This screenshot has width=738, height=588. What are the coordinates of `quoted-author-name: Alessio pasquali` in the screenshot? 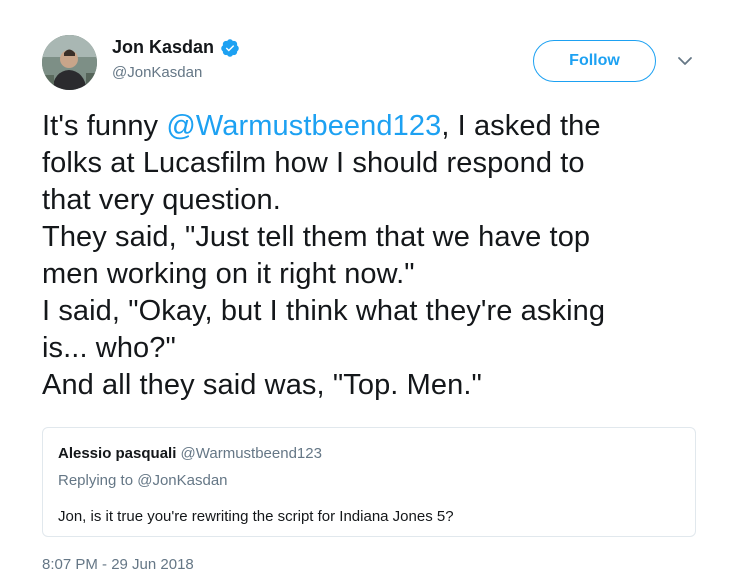 It's located at (117, 453).